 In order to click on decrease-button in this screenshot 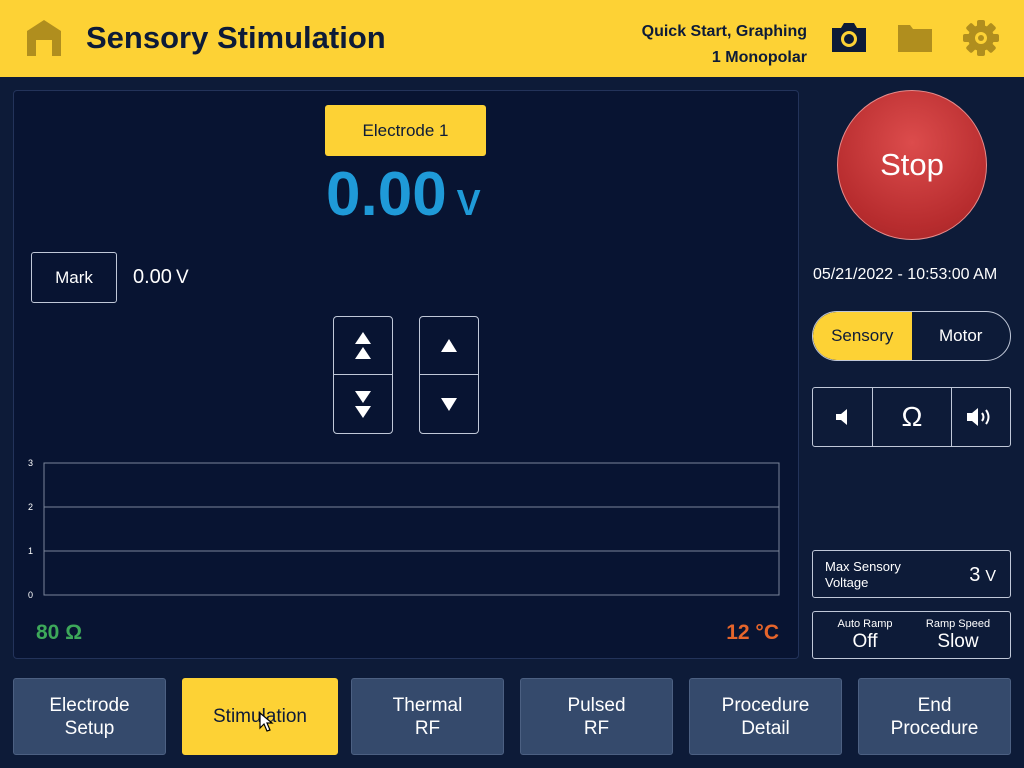, I will do `click(449, 404)`.